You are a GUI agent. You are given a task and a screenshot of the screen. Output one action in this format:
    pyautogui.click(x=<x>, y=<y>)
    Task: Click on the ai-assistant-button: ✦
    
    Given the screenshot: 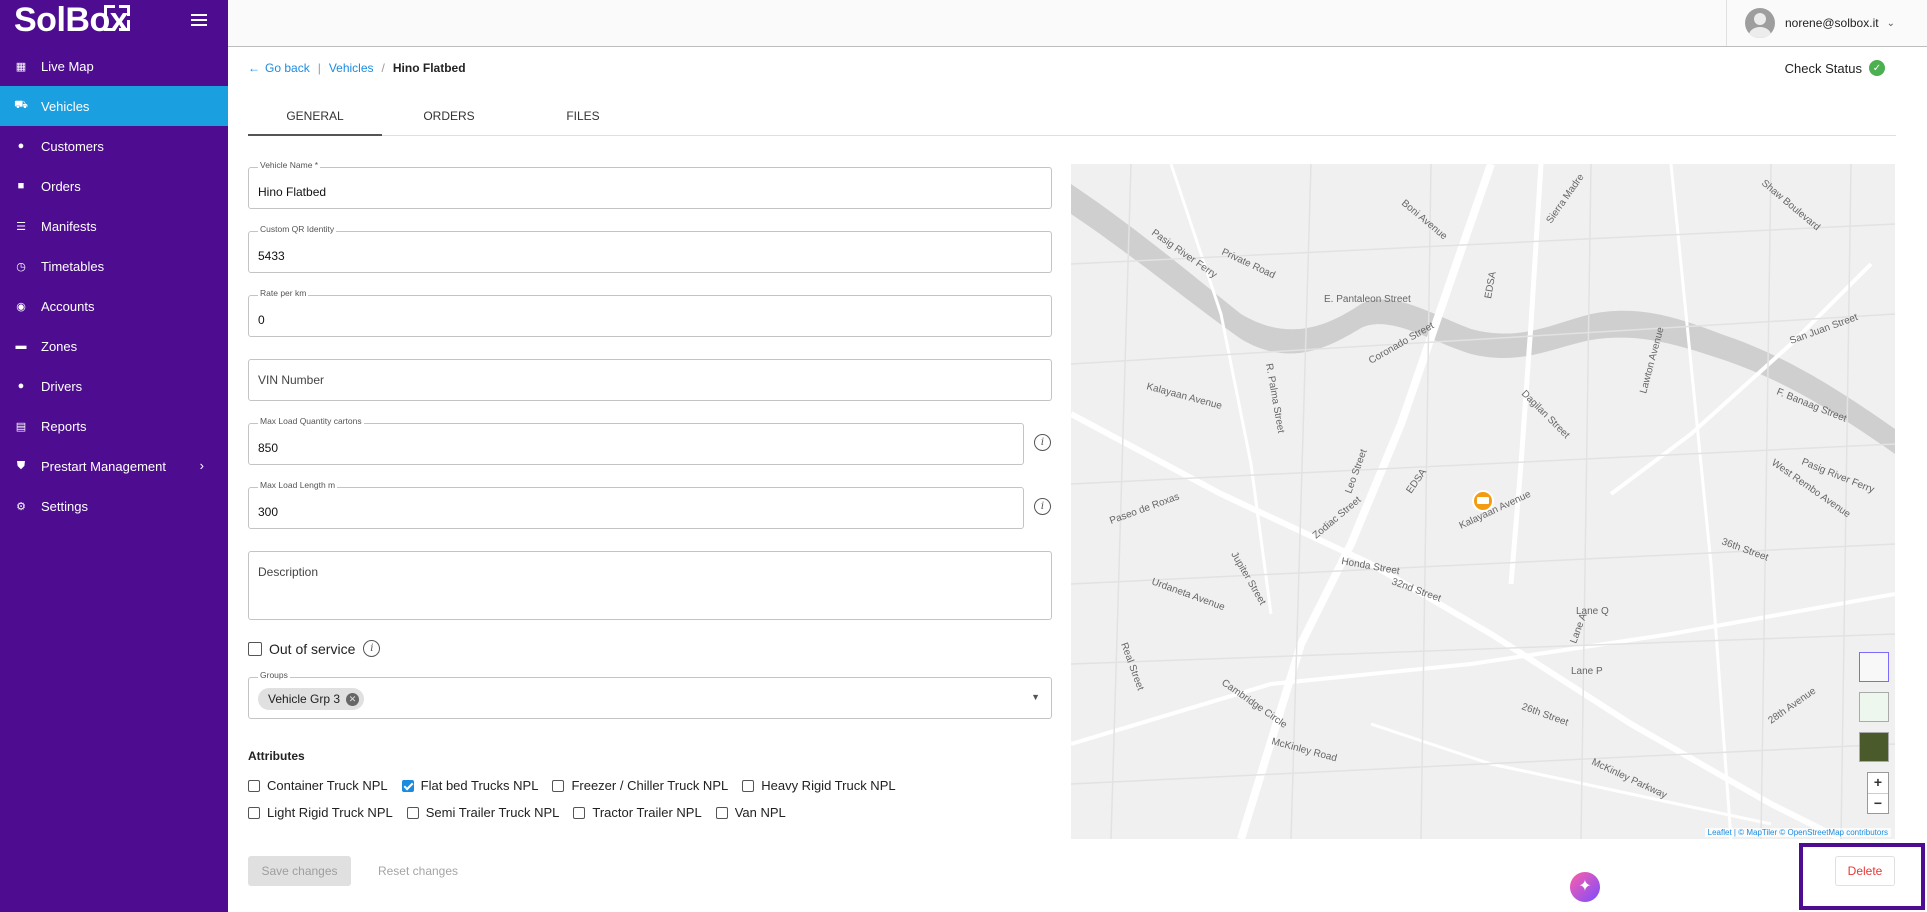 What is the action you would take?
    pyautogui.click(x=1585, y=887)
    